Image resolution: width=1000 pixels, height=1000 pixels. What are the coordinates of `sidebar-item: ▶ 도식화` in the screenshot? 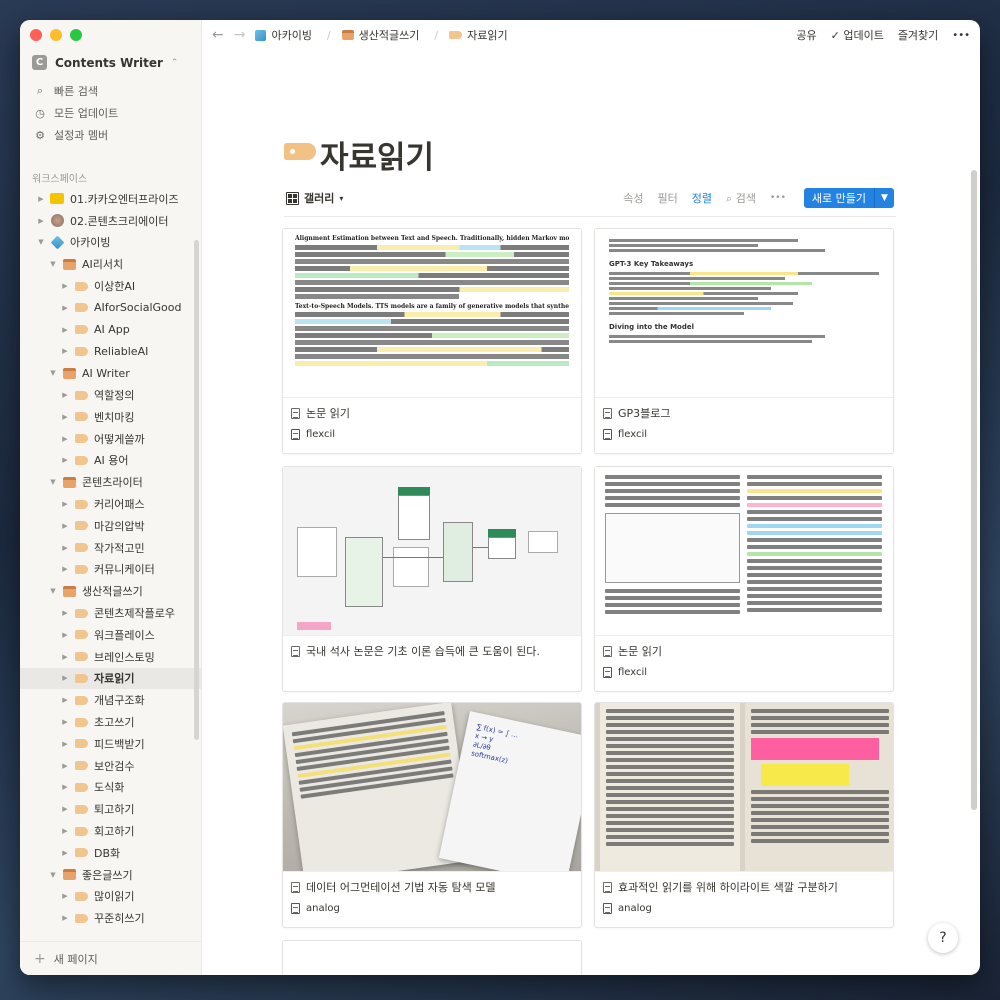 It's located at (110, 788).